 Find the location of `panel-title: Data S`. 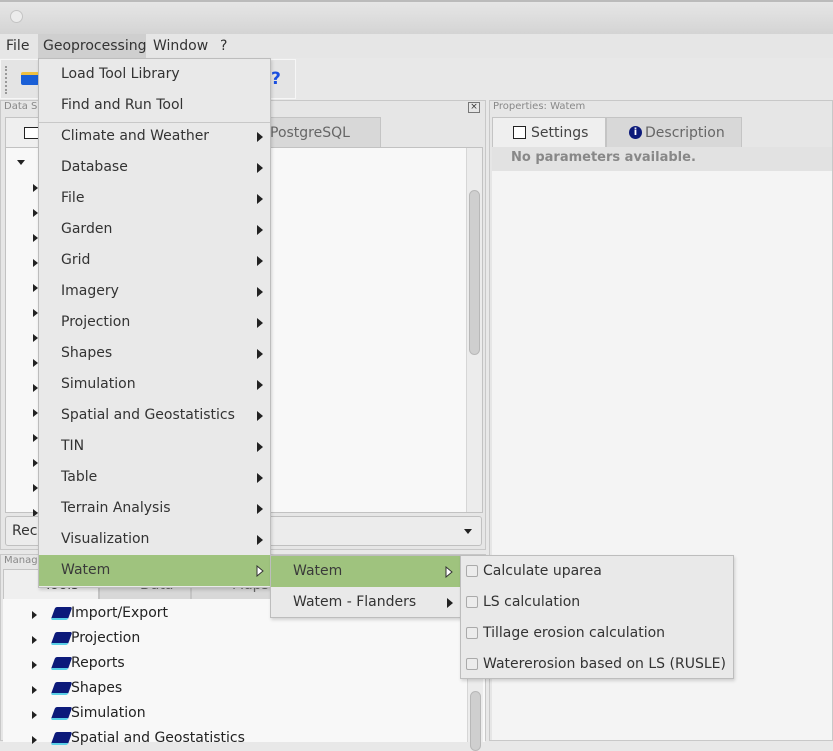

panel-title: Data S is located at coordinates (21, 106).